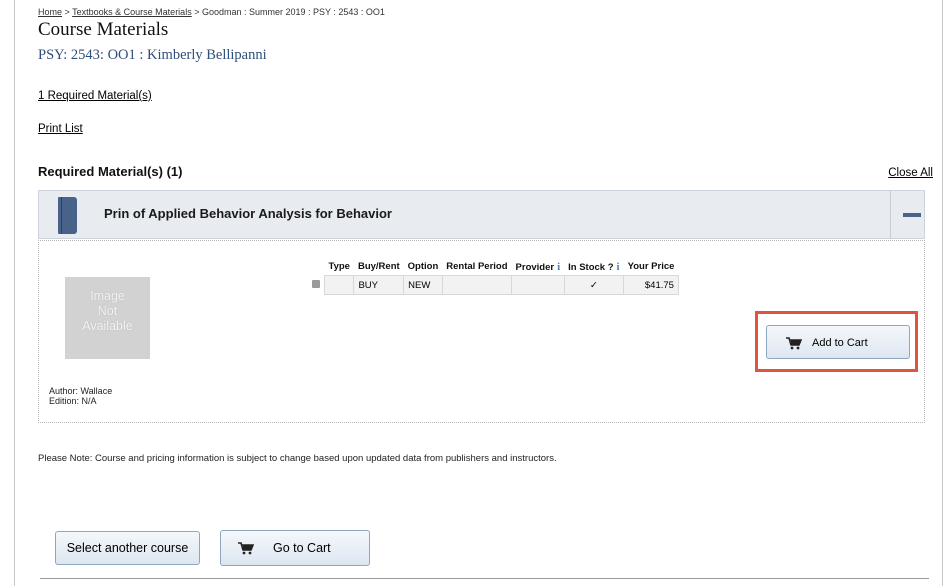  What do you see at coordinates (912, 215) in the screenshot?
I see `collapse-icon` at bounding box center [912, 215].